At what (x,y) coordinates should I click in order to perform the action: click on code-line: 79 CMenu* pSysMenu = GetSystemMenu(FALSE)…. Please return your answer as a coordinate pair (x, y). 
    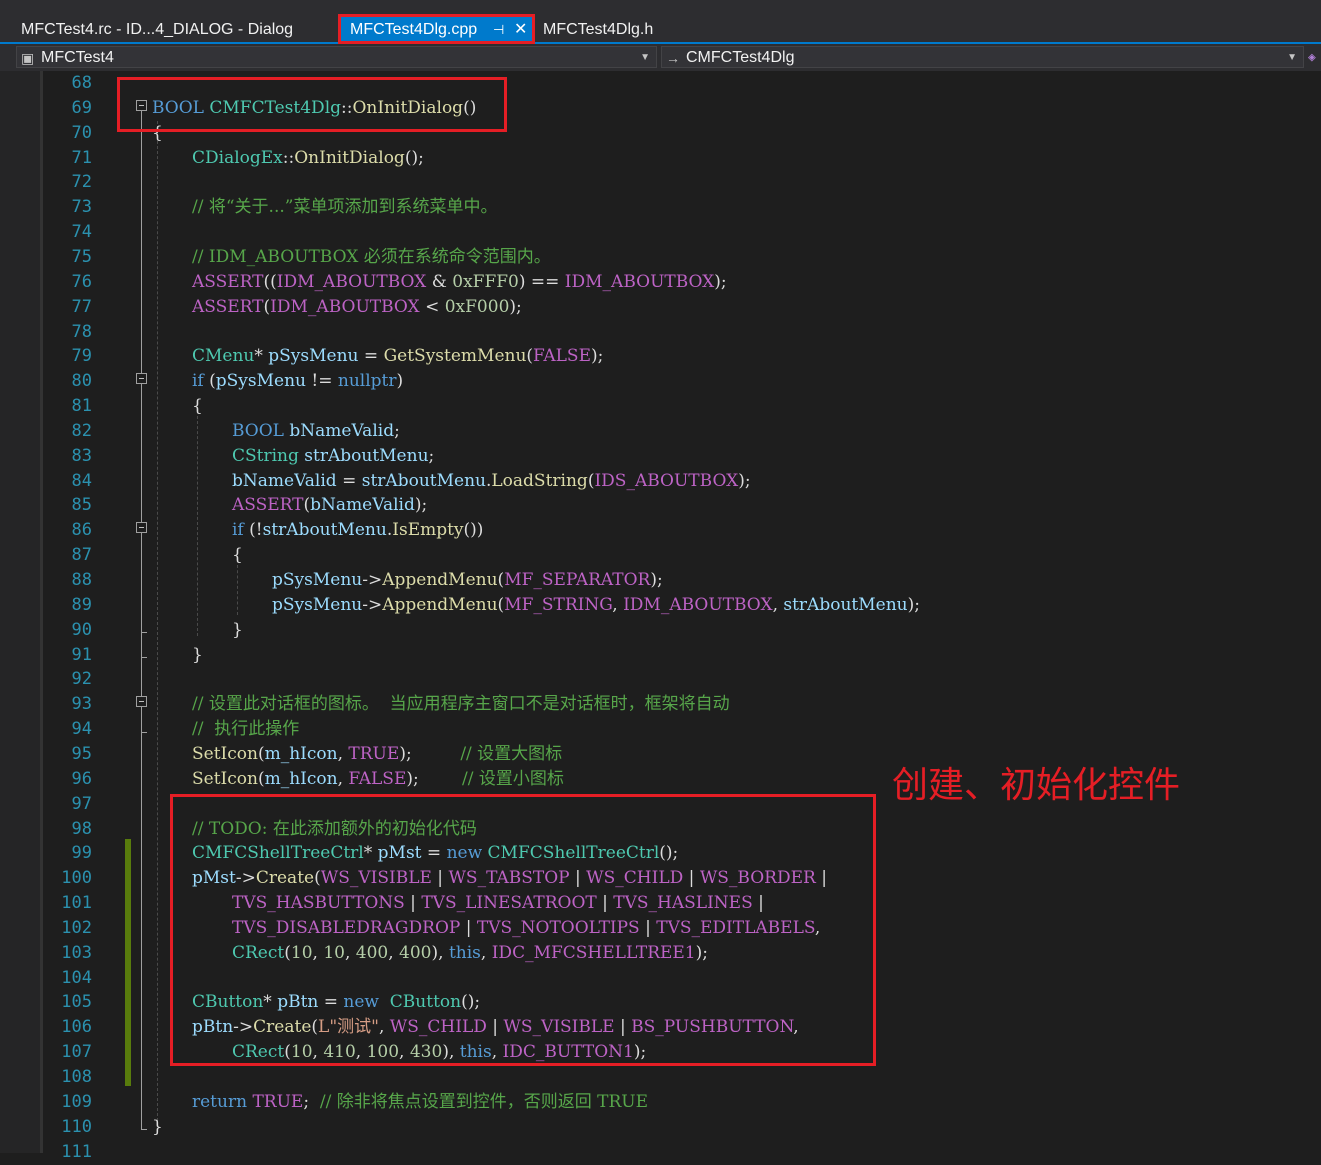
    Looking at the image, I should click on (660, 356).